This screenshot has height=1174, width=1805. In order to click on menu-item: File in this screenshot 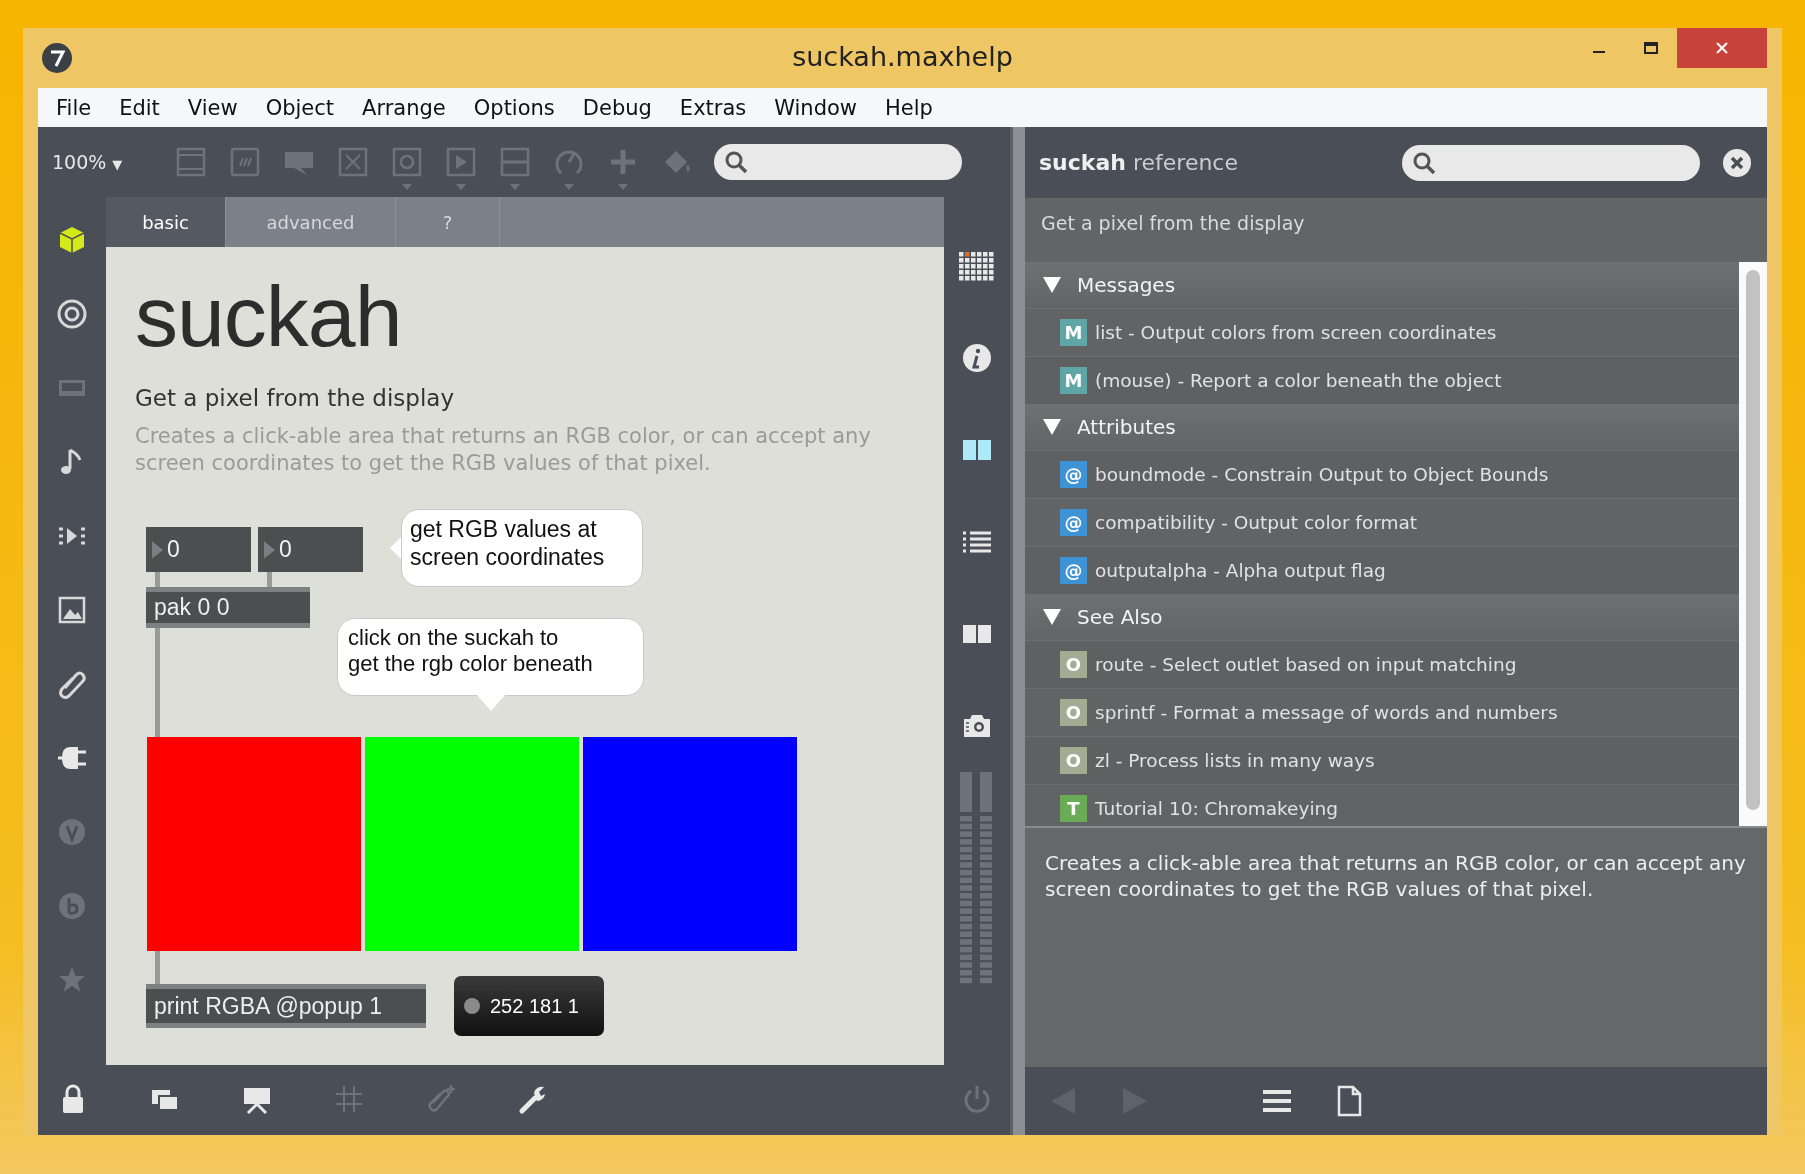, I will do `click(74, 107)`.